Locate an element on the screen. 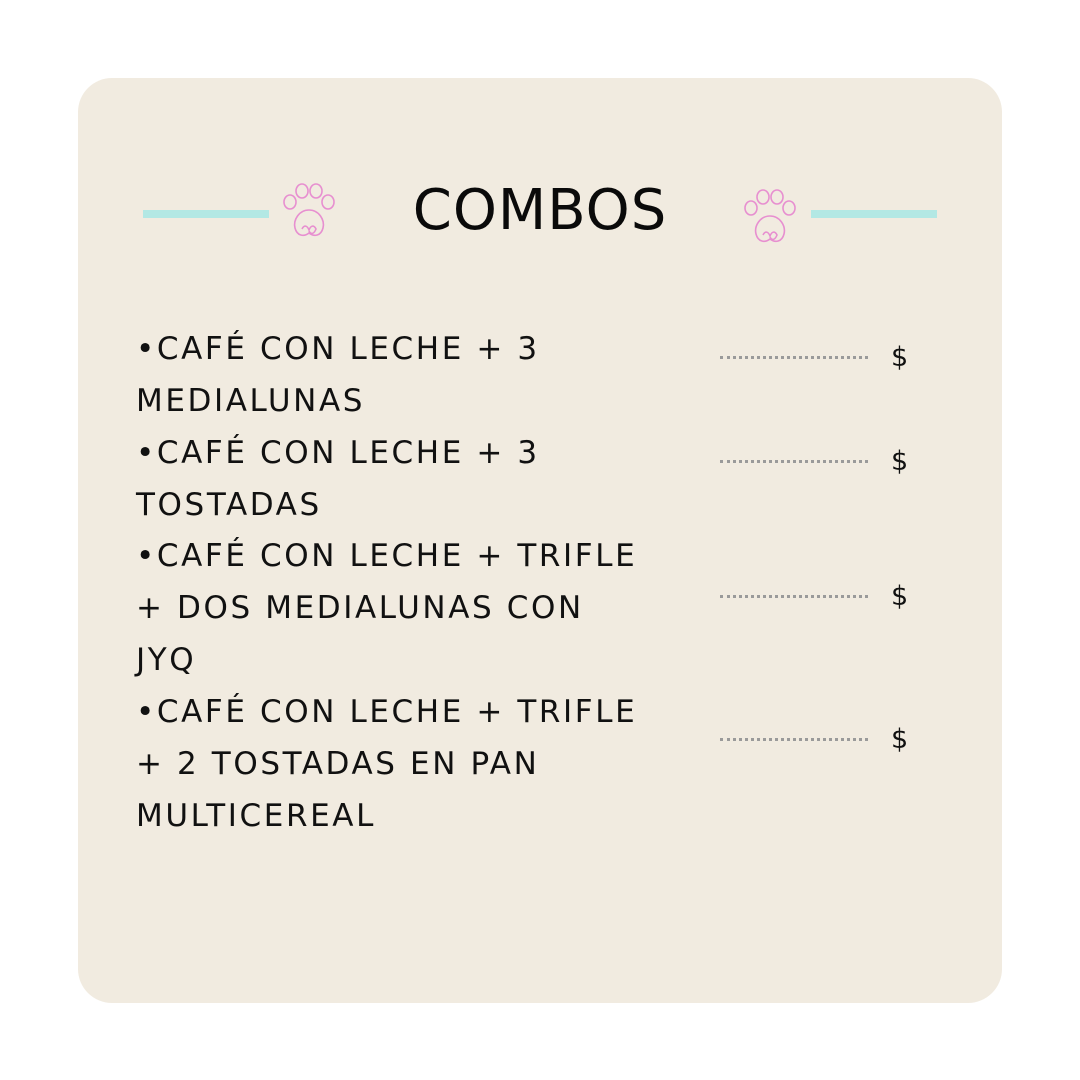  menu-item-text: •CAFÉ CON LECHE + 3 TOSTADAS is located at coordinates (338, 479).